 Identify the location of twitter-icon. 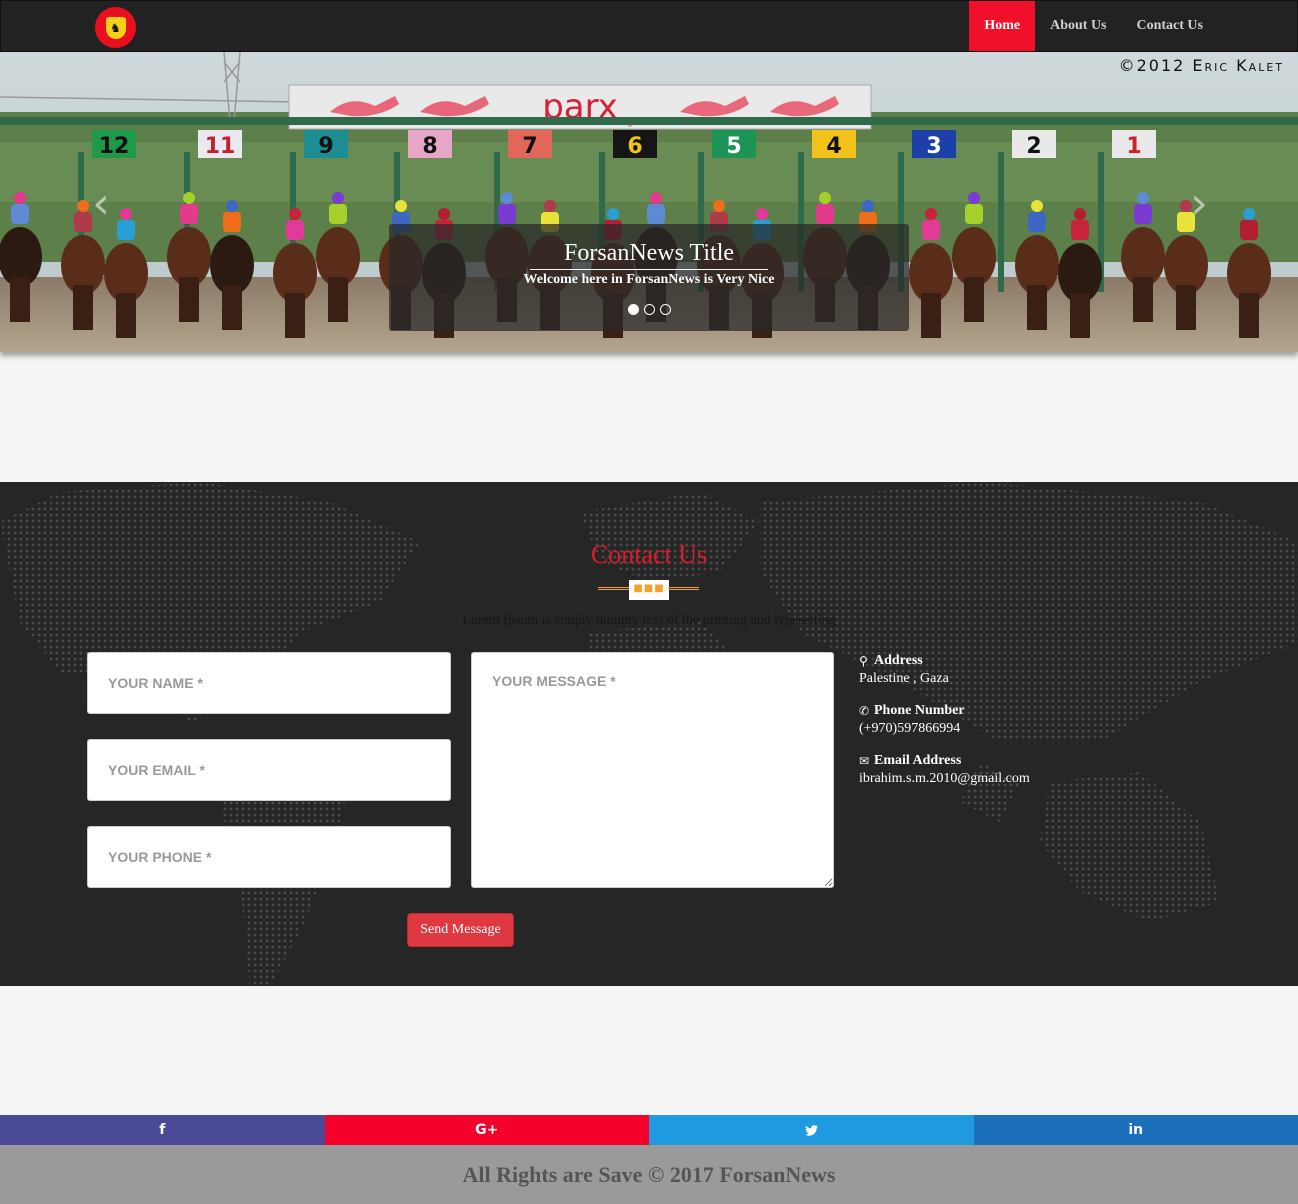
(811, 1130).